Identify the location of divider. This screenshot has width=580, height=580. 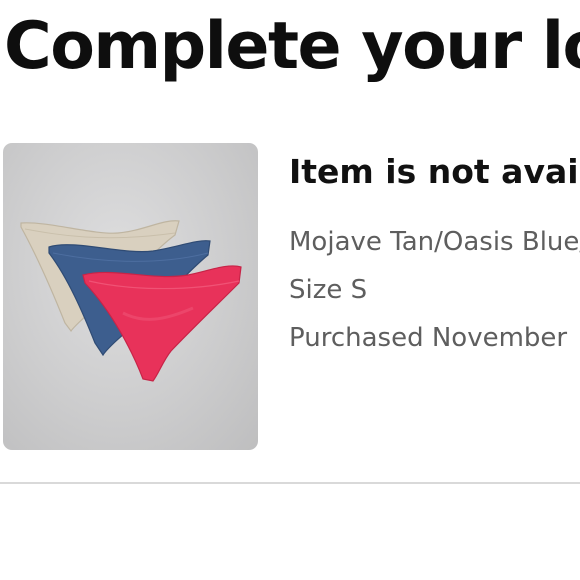
(290, 483).